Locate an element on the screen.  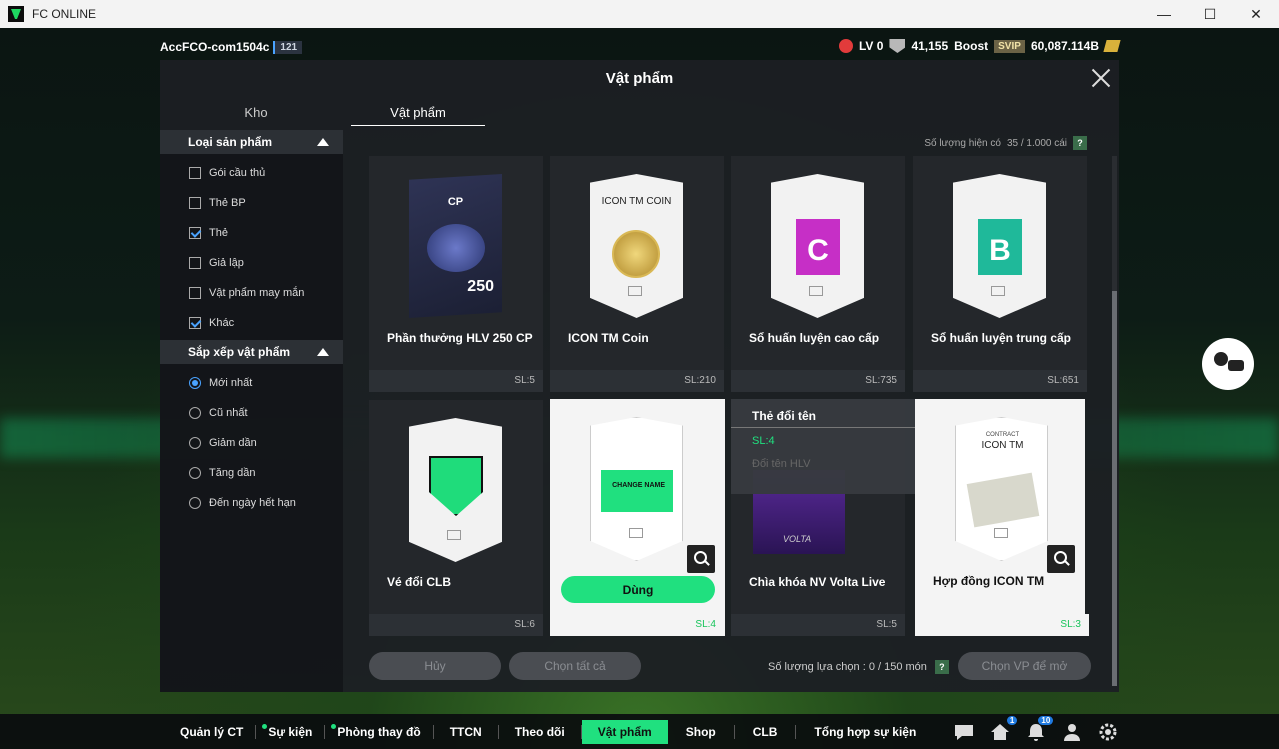
change-name-card-image: CHANGE NAME is located at coordinates (636, 489).